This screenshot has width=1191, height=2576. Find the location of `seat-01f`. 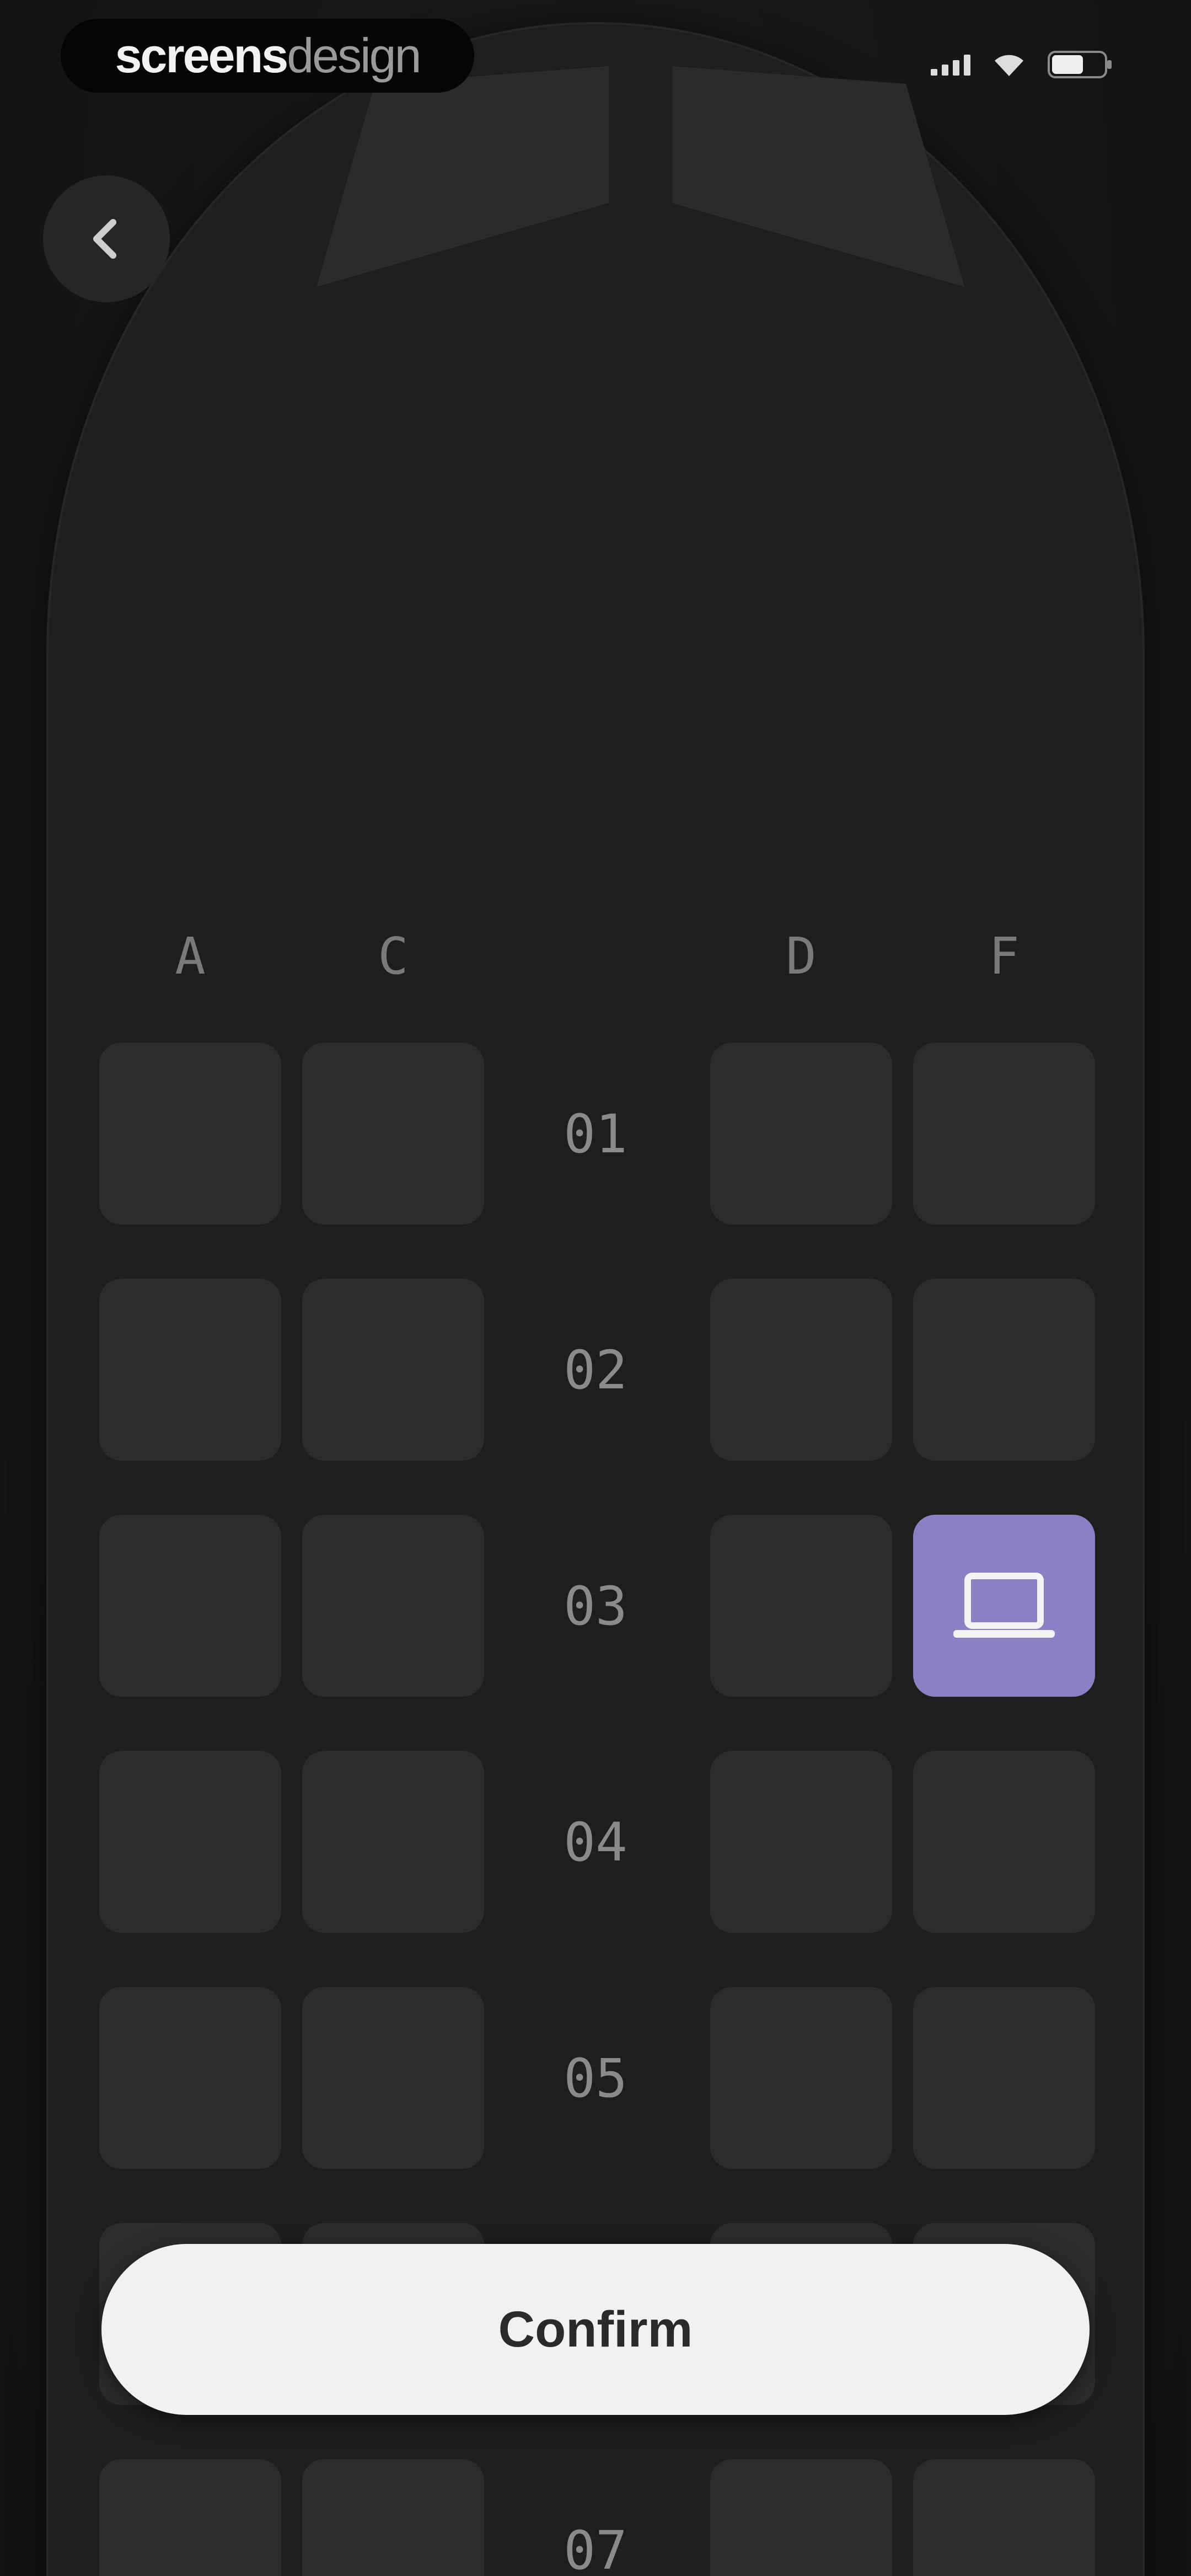

seat-01f is located at coordinates (1004, 1134).